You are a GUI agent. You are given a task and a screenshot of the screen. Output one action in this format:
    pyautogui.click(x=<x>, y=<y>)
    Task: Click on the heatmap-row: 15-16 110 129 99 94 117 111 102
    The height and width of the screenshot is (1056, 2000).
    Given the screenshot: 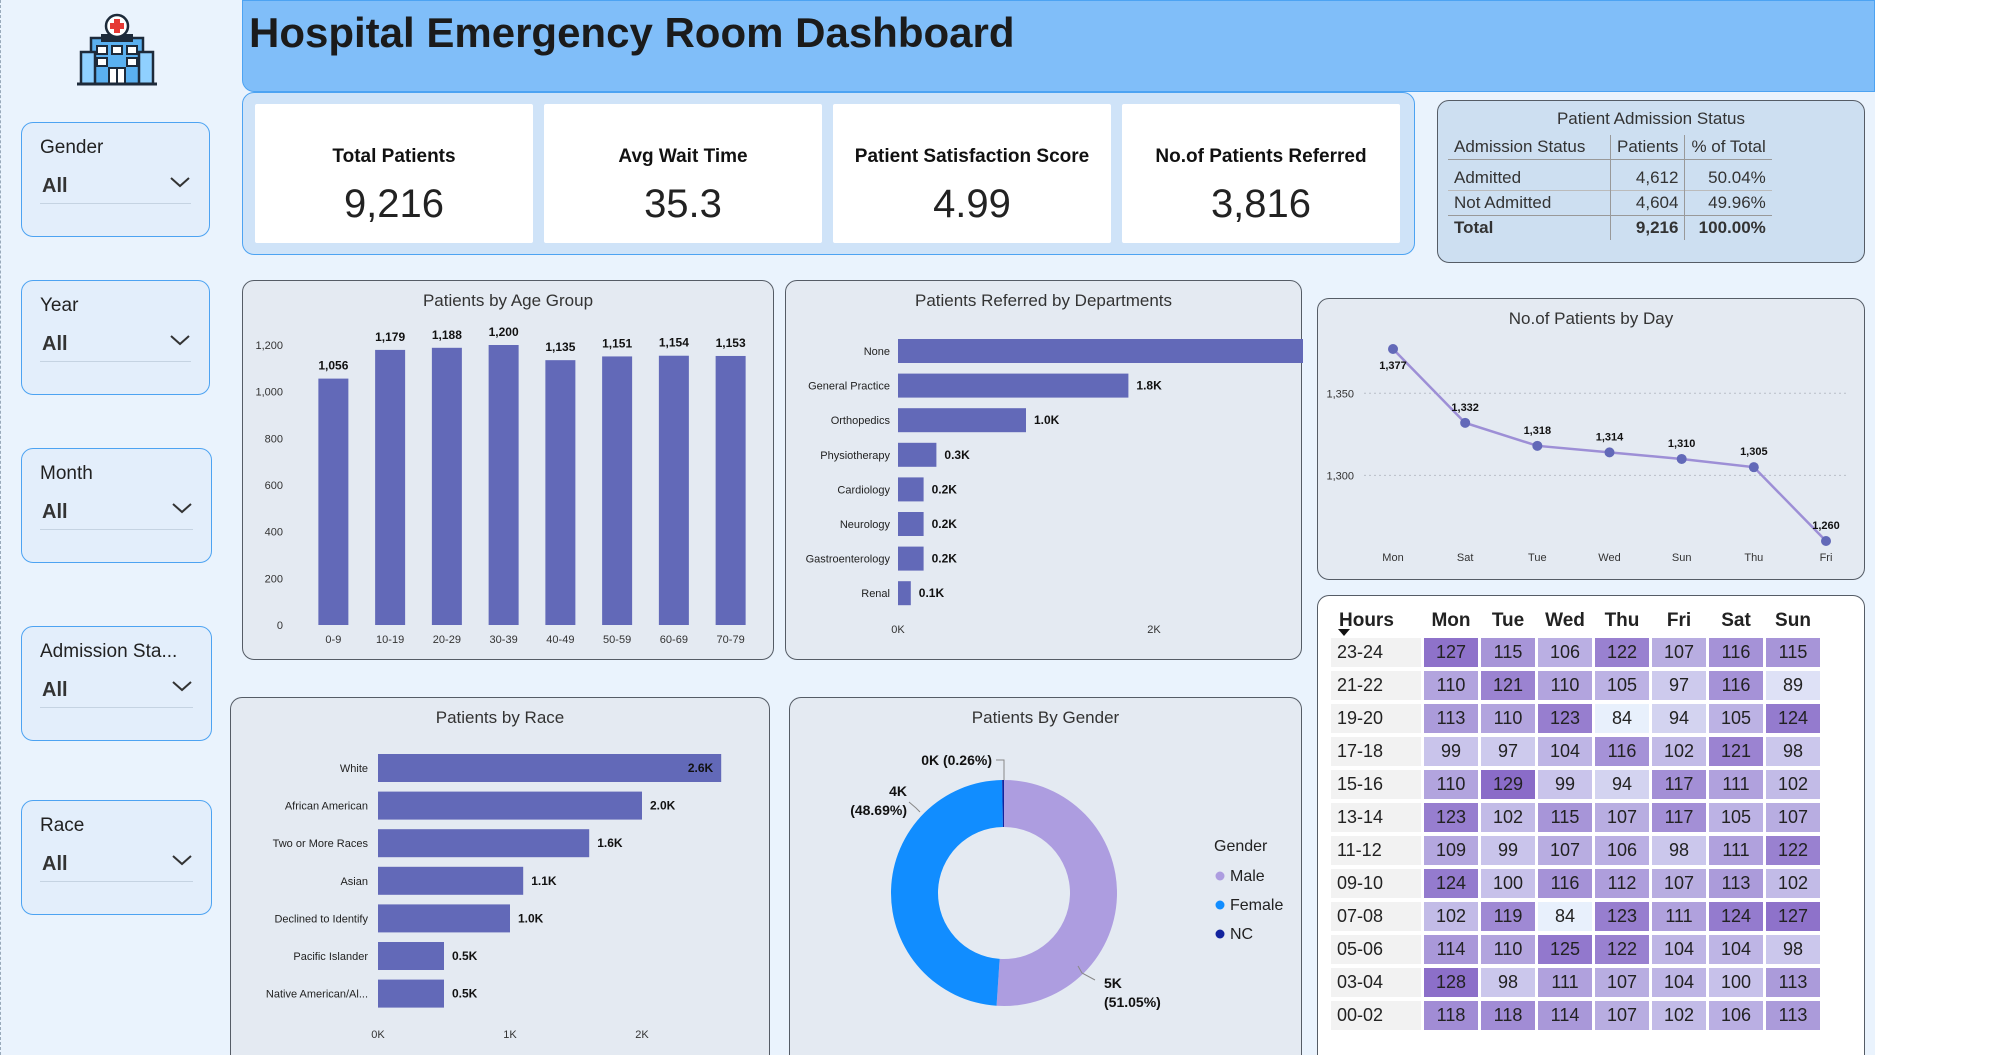 What is the action you would take?
    pyautogui.click(x=1575, y=784)
    